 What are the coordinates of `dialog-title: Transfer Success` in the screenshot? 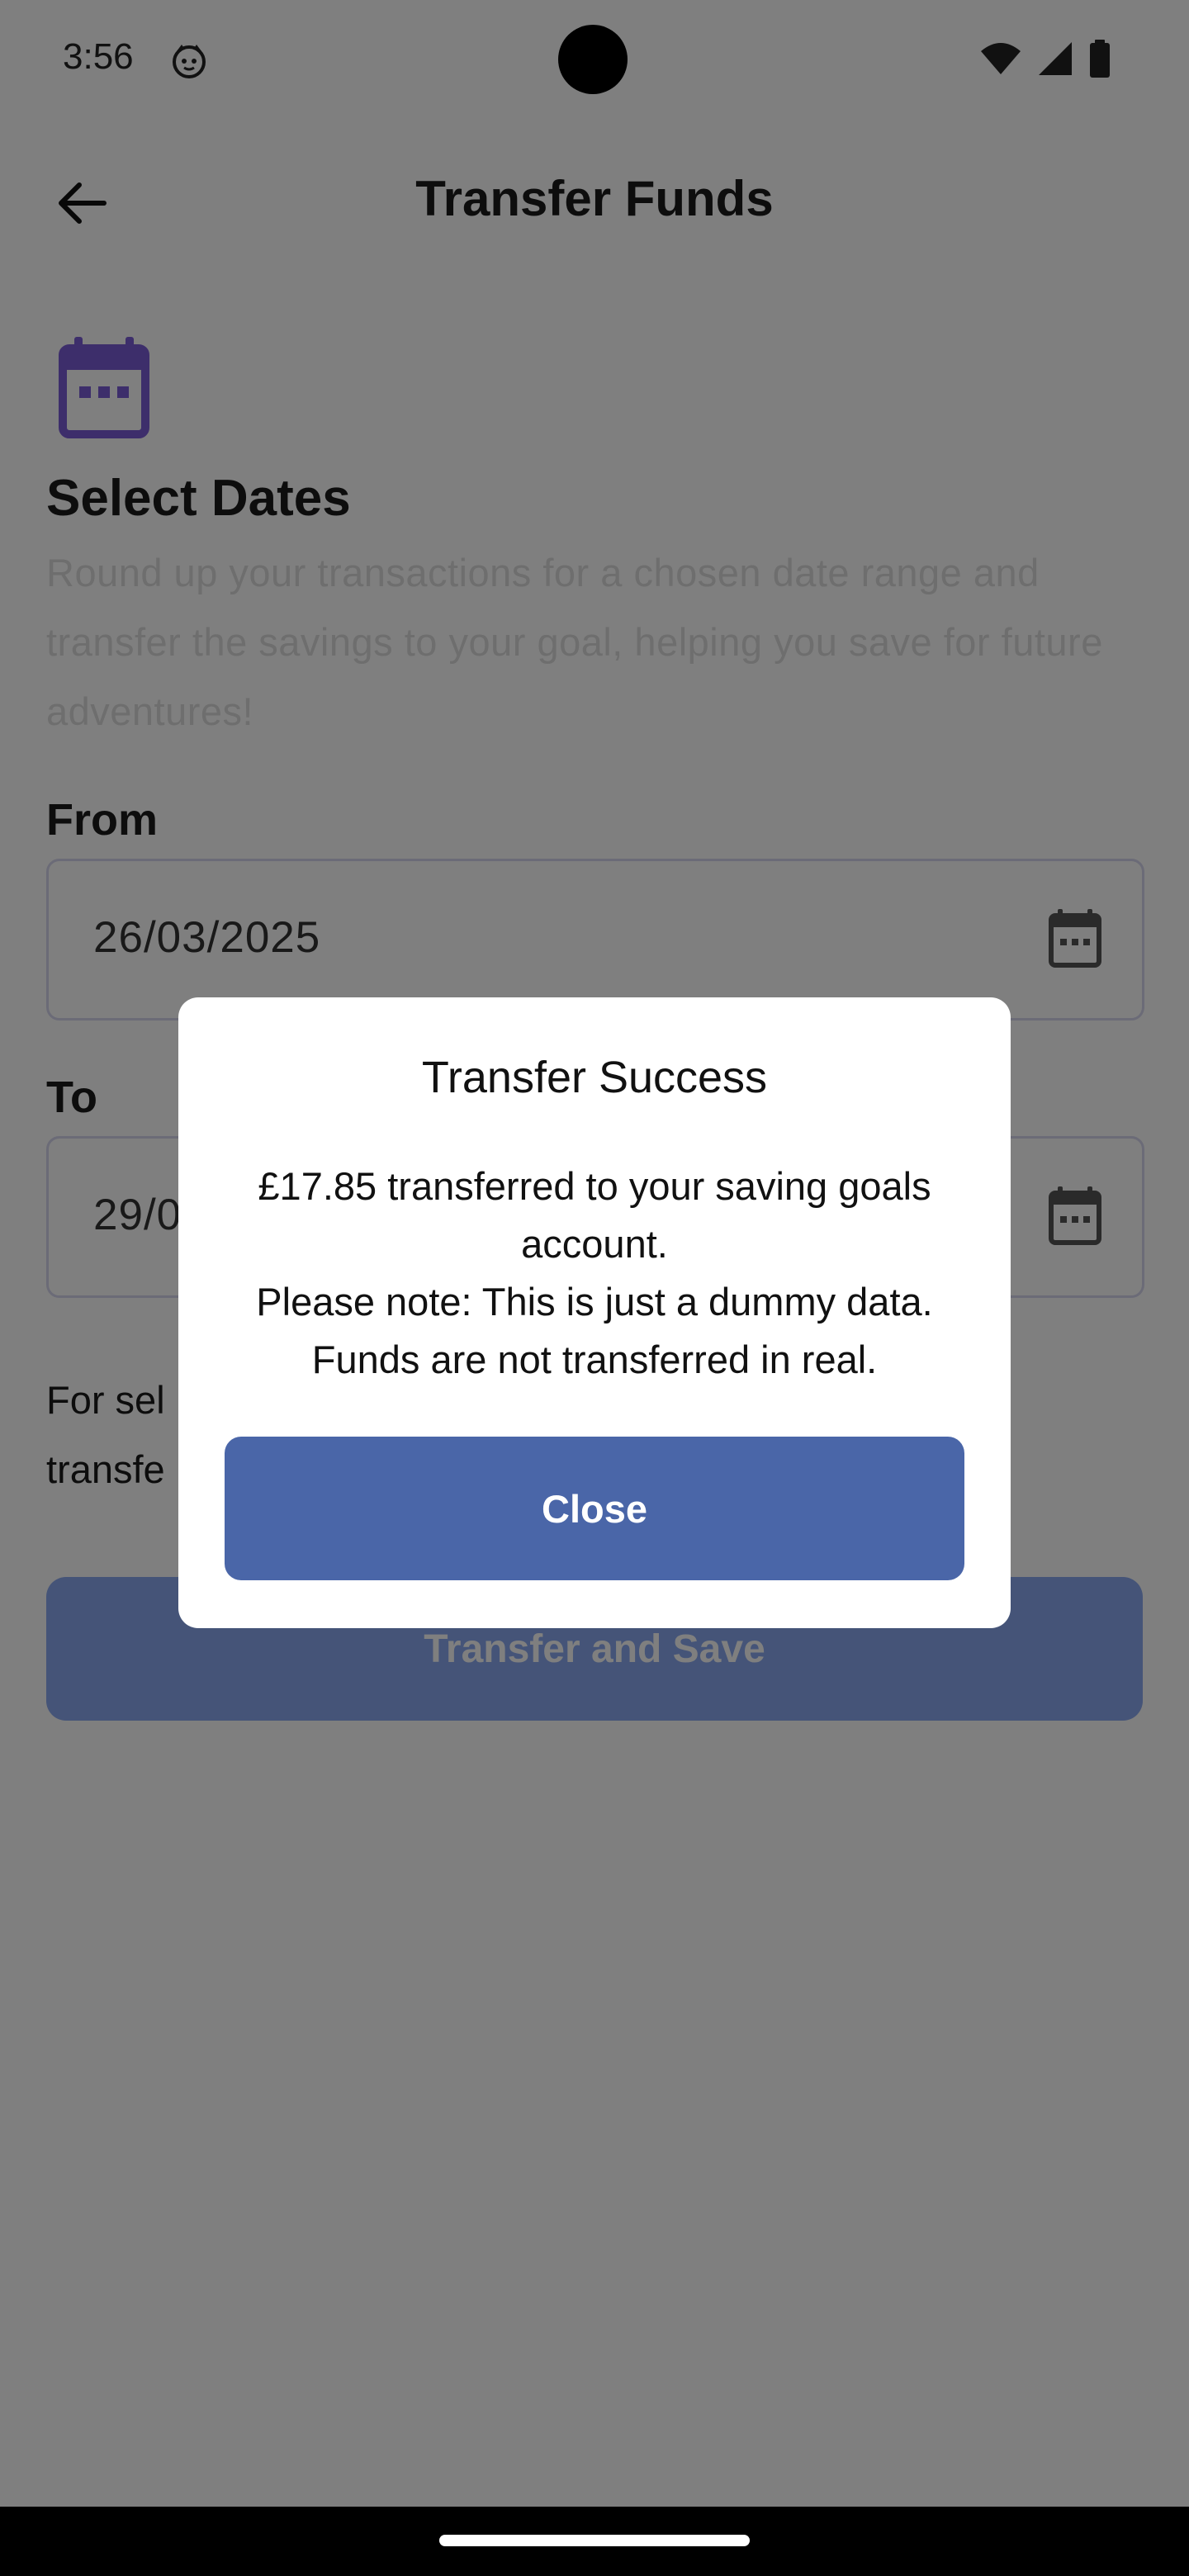 It's located at (594, 1077).